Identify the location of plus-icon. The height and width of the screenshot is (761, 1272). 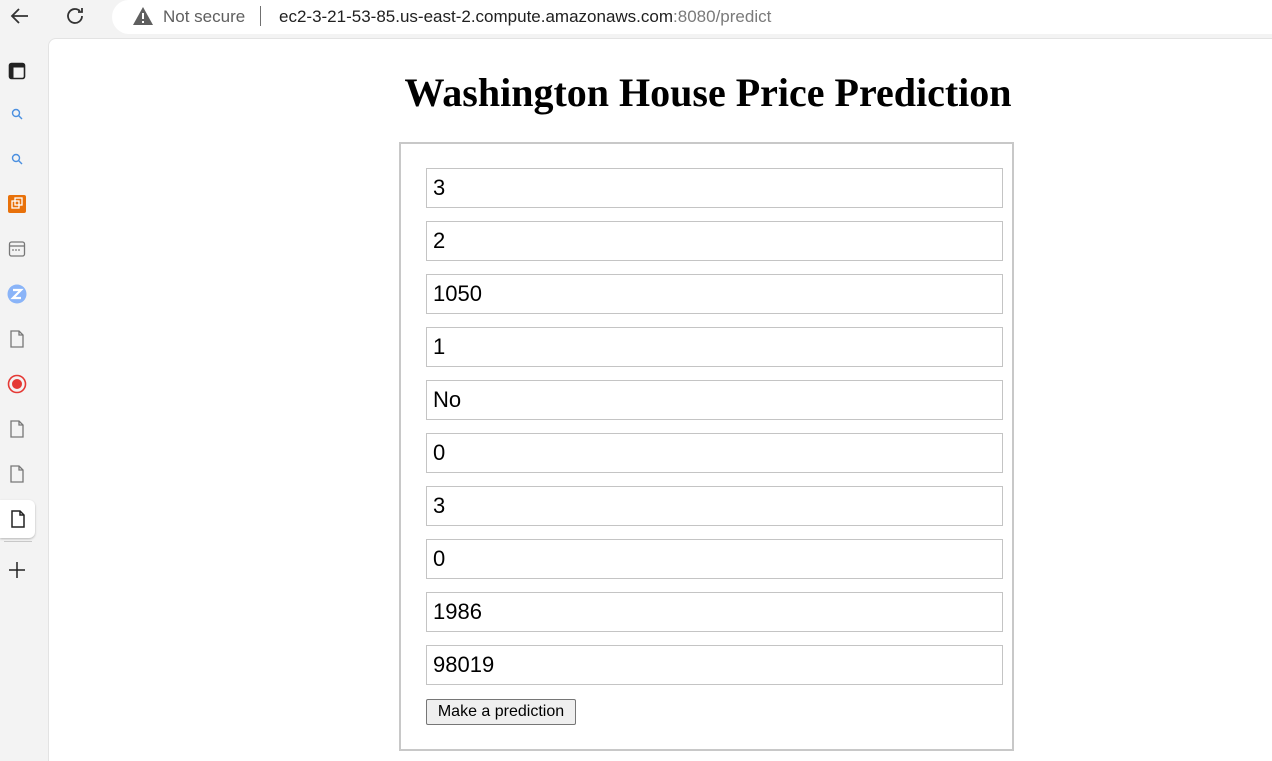
(17, 570).